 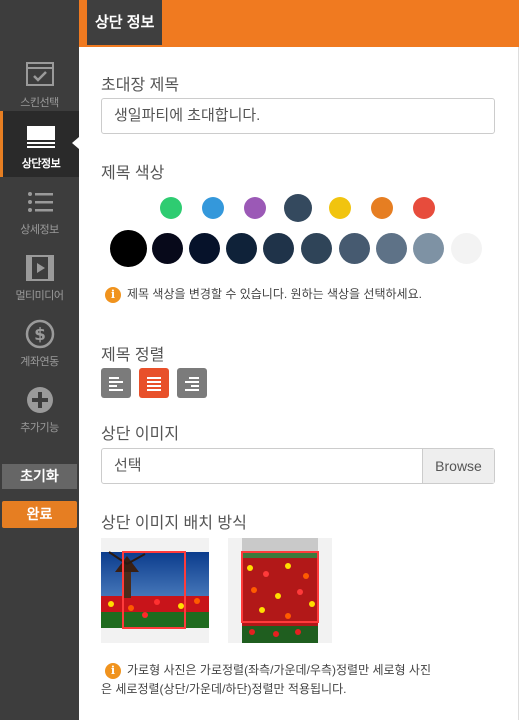 What do you see at coordinates (298, 116) in the screenshot?
I see `invite-title-input: 생일파티에 초대합니다.` at bounding box center [298, 116].